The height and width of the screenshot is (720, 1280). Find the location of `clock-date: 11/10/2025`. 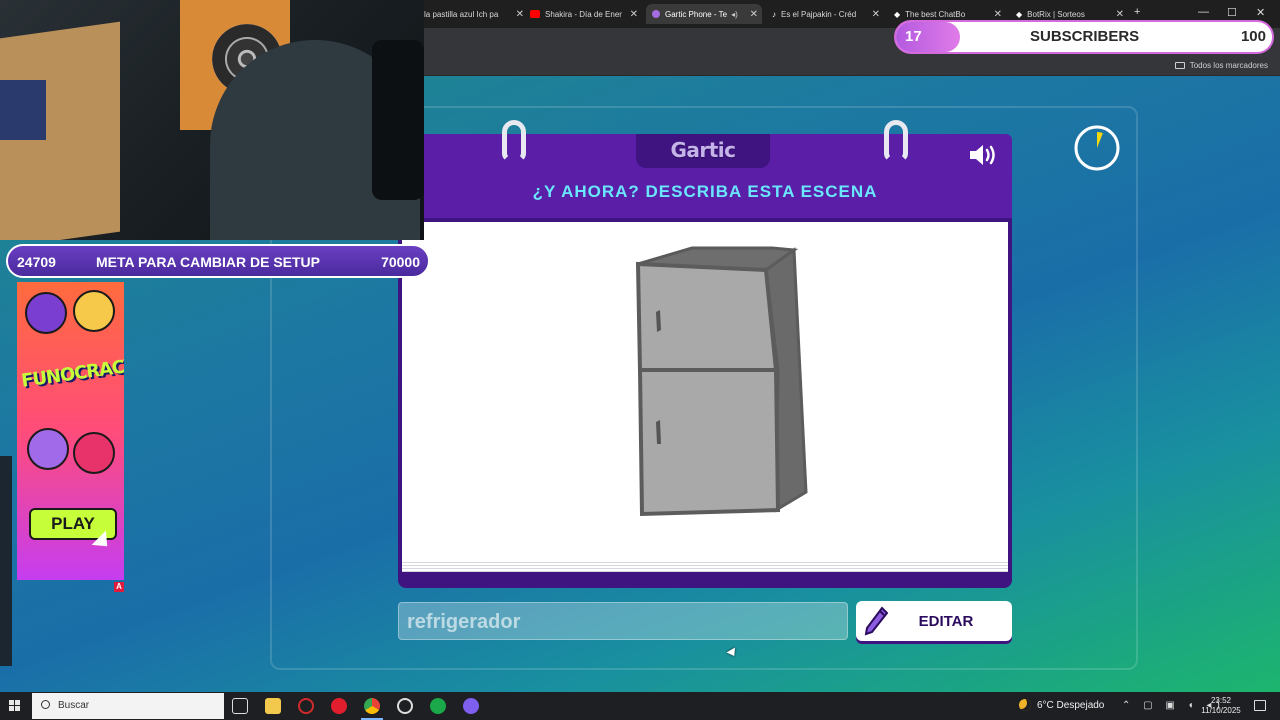

clock-date: 11/10/2025 is located at coordinates (1221, 710).